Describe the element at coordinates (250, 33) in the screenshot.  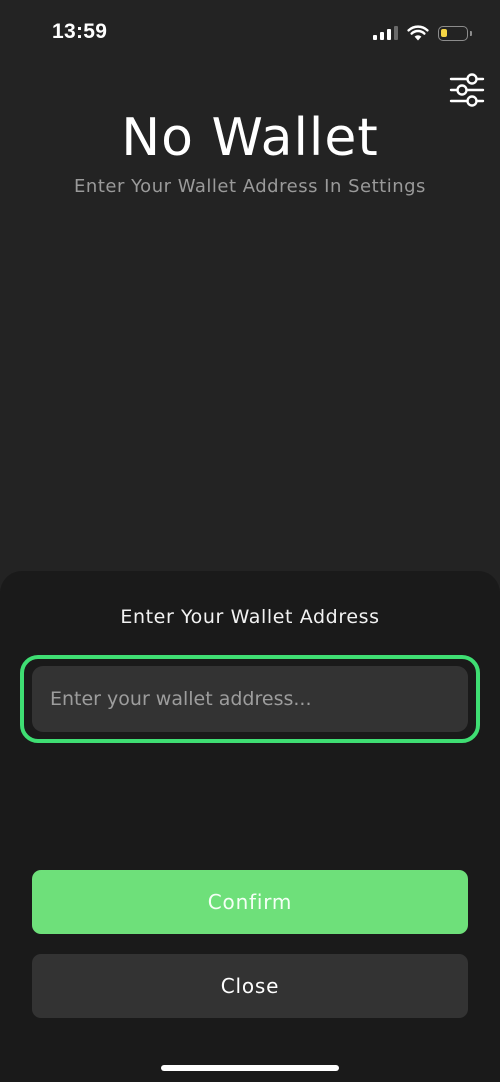
I see `status-bar: 13:59` at that location.